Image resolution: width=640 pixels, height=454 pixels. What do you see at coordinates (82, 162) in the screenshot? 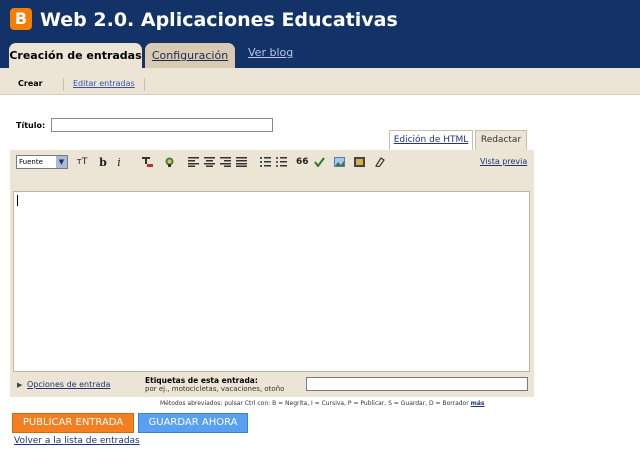
I see `font-size-icon: тT` at bounding box center [82, 162].